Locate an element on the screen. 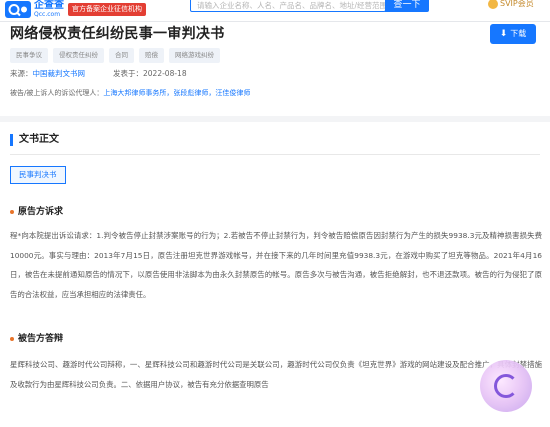 The image size is (550, 427). defendant-heading: 被告方答辩 is located at coordinates (36, 339).